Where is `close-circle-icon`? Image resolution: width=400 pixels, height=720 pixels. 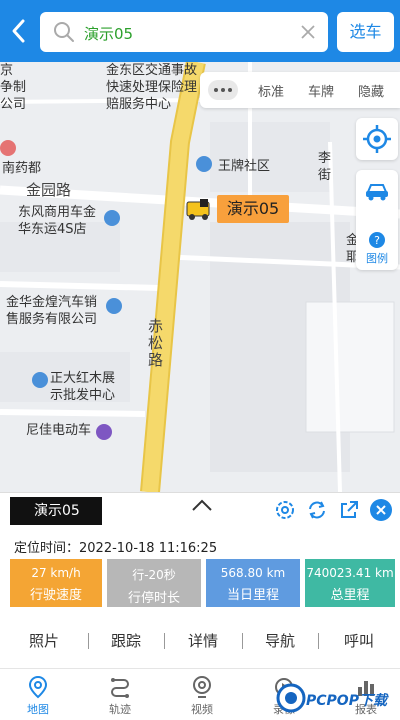 close-circle-icon is located at coordinates (381, 510).